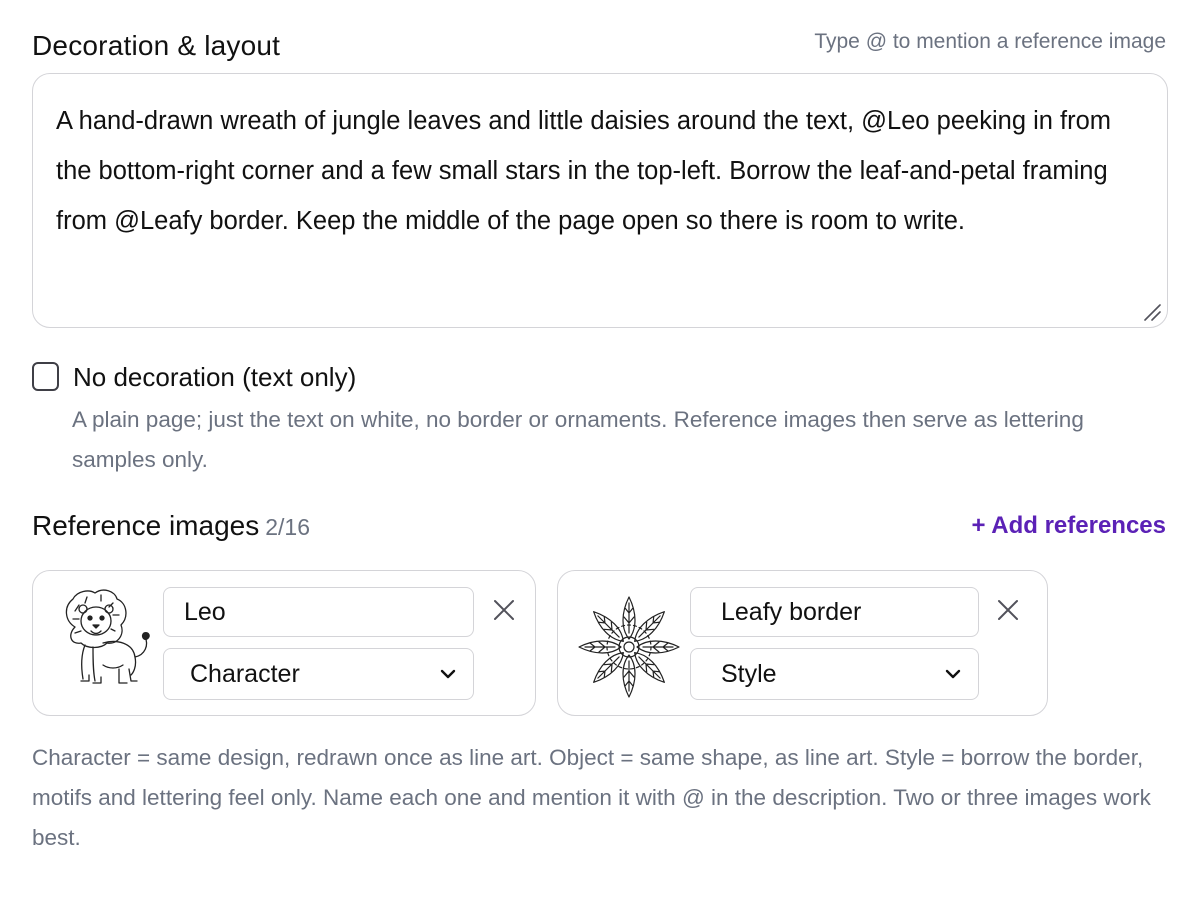  I want to click on reference-card: Leafy border Style, so click(802, 643).